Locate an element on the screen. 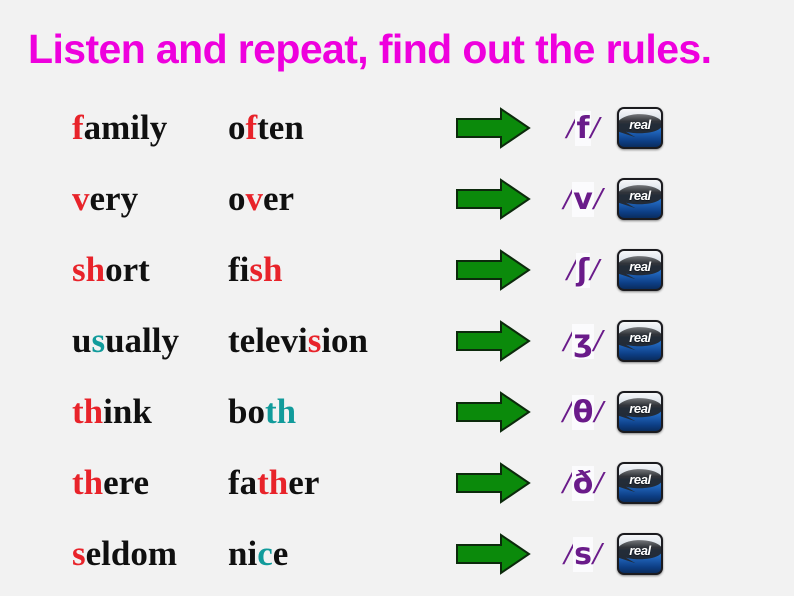 Image resolution: width=794 pixels, height=596 pixels. word-left: sh ort is located at coordinates (111, 269).